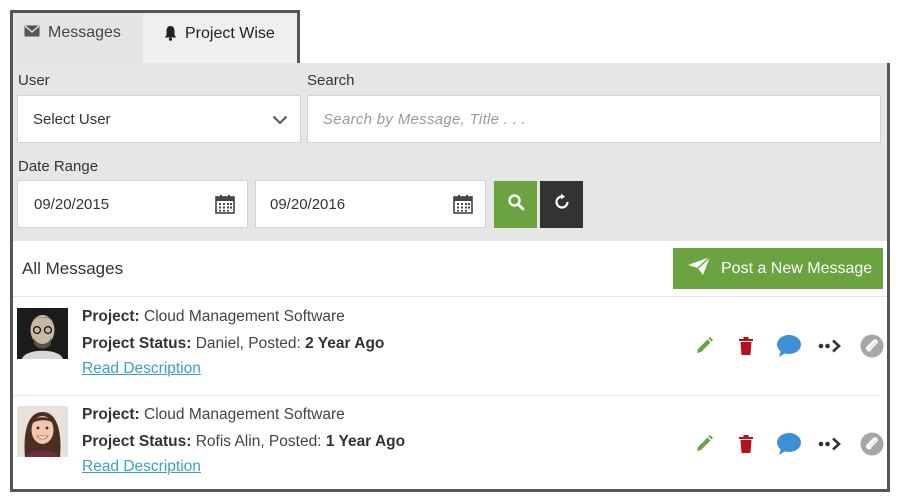  Describe the element at coordinates (308, 204) in the screenshot. I see `date-to-value: 09/20/2016` at that location.